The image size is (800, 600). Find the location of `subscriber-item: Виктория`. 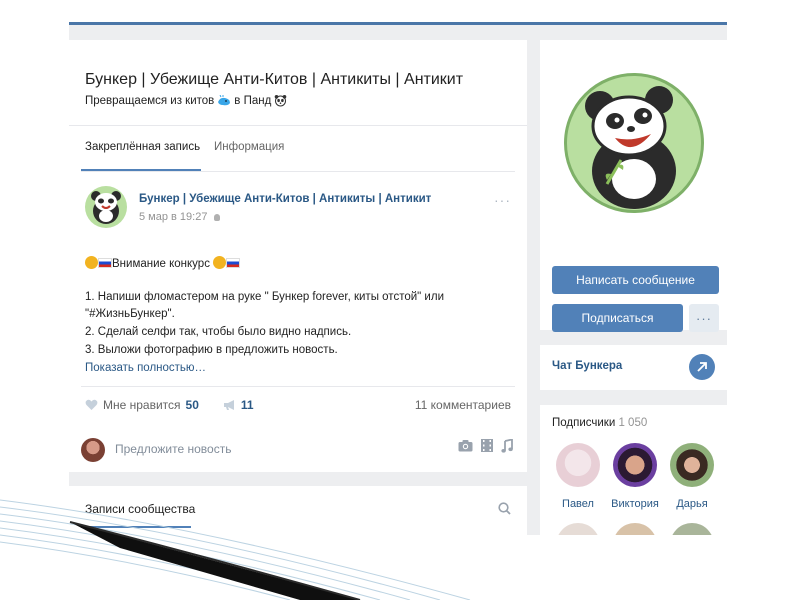

subscriber-item: Виктория is located at coordinates (635, 476).